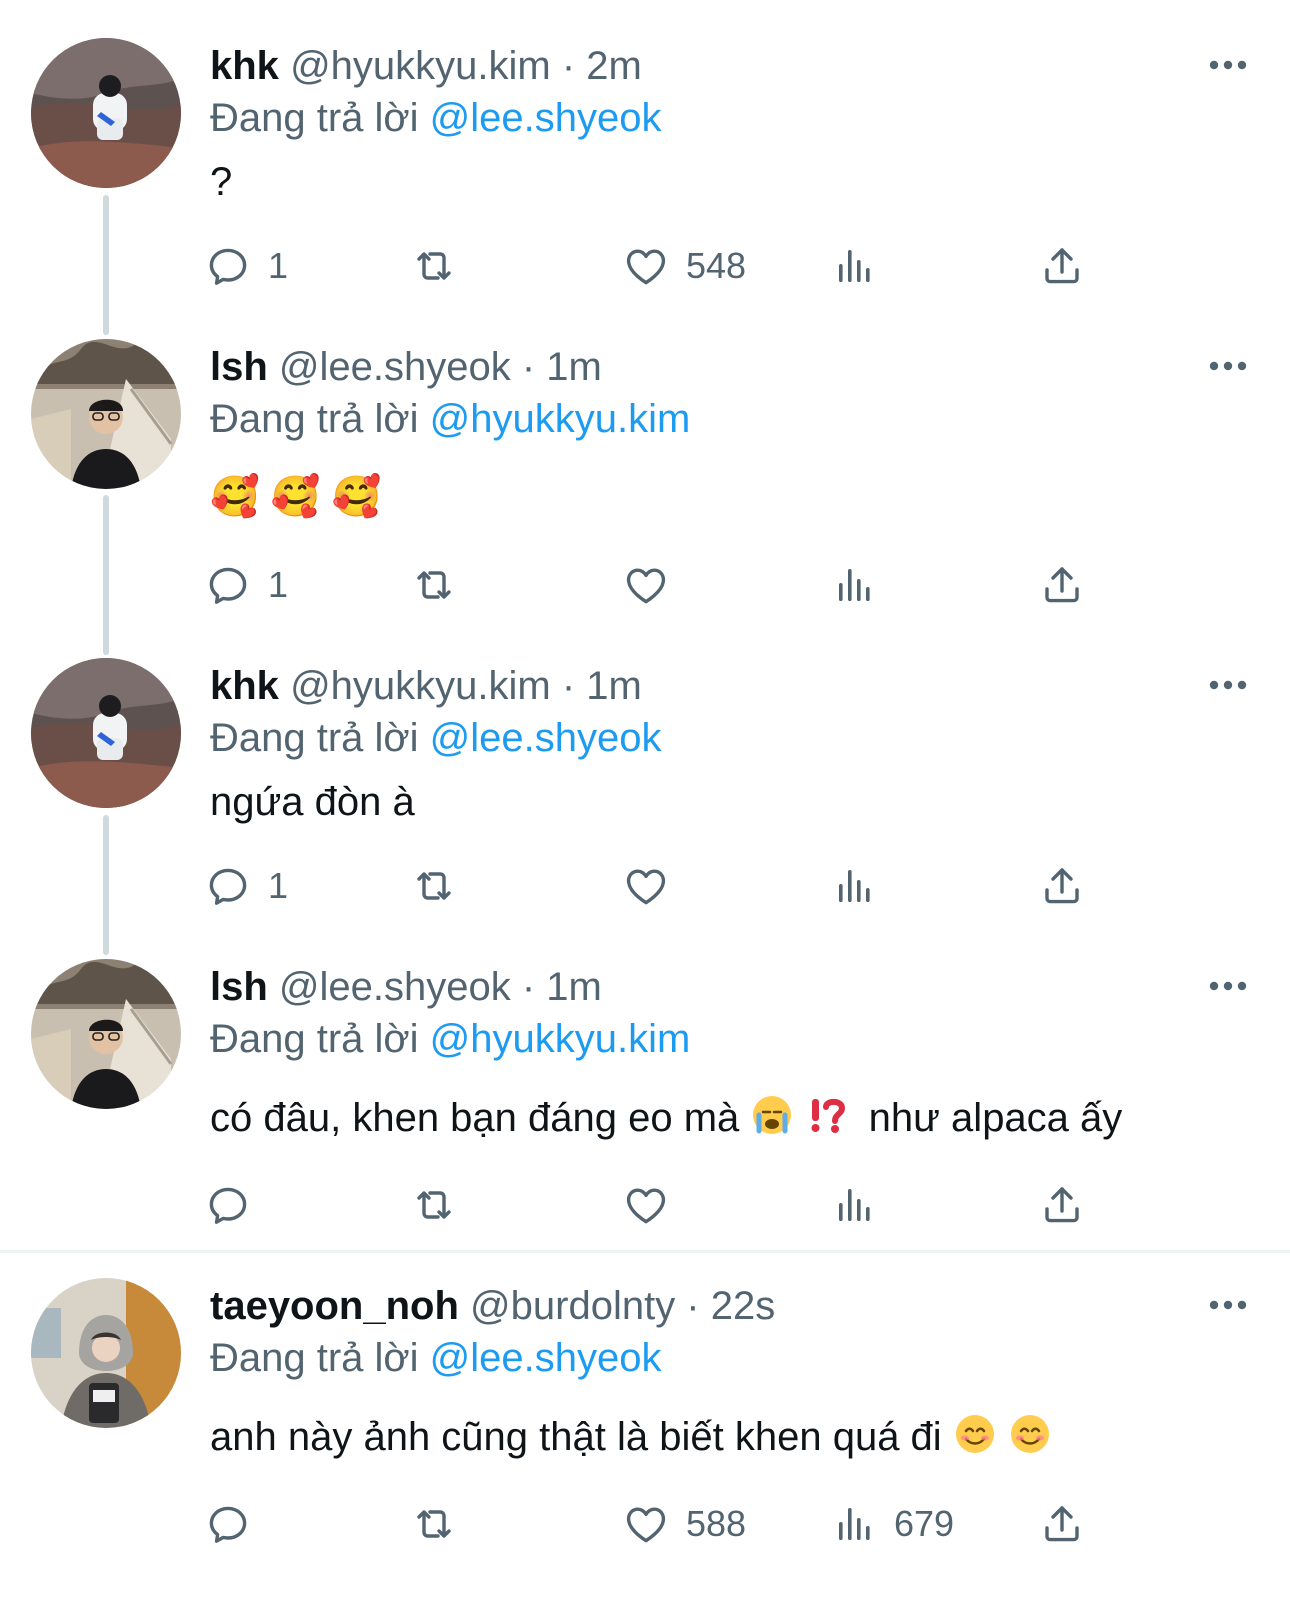 This screenshot has height=1623, width=1290. Describe the element at coordinates (622, 1306) in the screenshot. I see `handle-time: @burdolnty · 22s` at that location.